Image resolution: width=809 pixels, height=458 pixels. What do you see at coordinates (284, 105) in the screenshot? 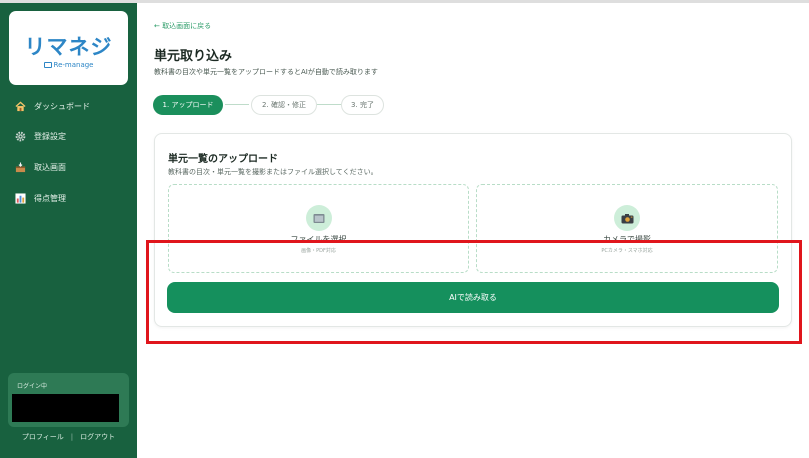
I see `step-confirm: 2. 確認・修正` at bounding box center [284, 105].